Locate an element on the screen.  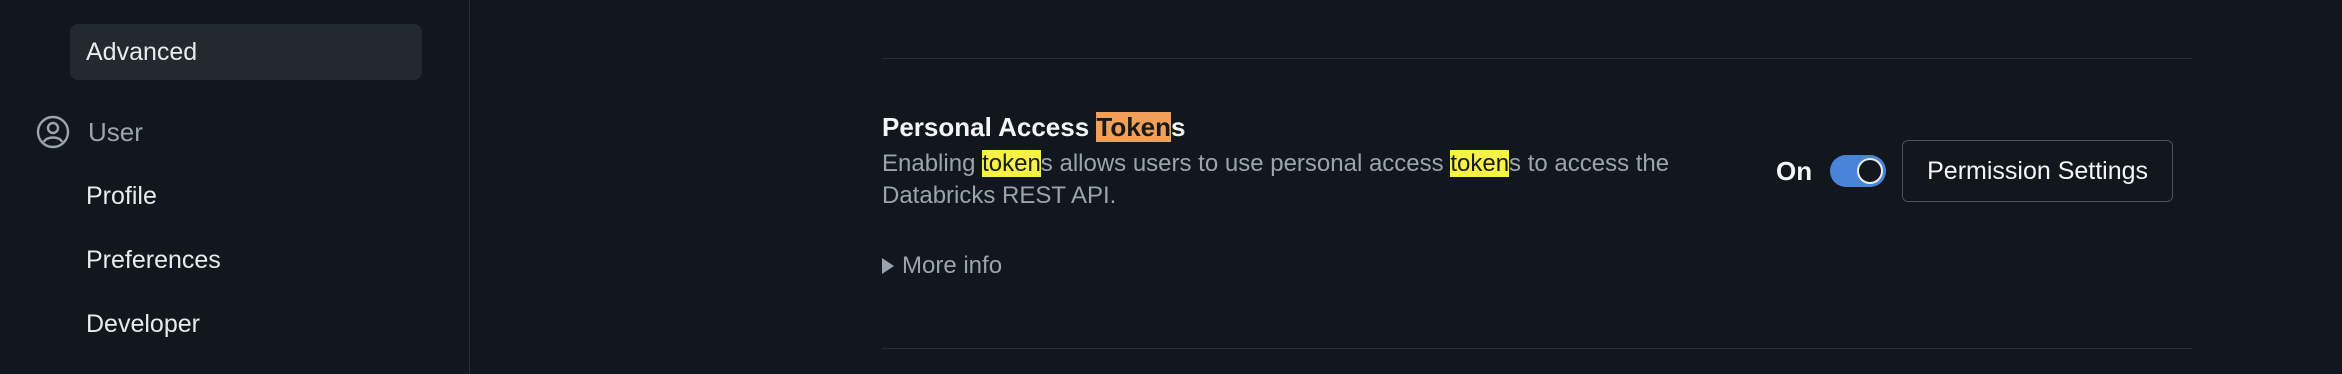
tokens-toggle is located at coordinates (1858, 171).